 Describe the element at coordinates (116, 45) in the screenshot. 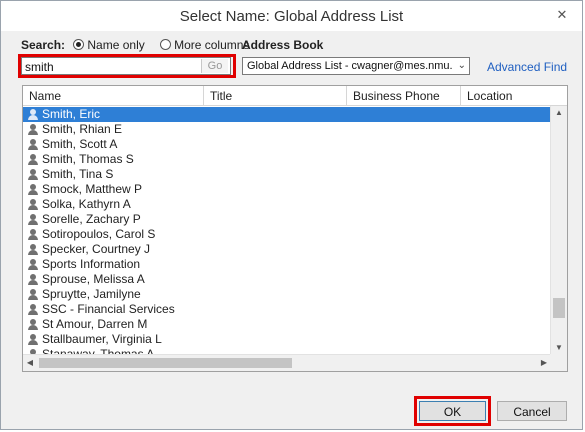

I see `name-only-label: Name only` at that location.